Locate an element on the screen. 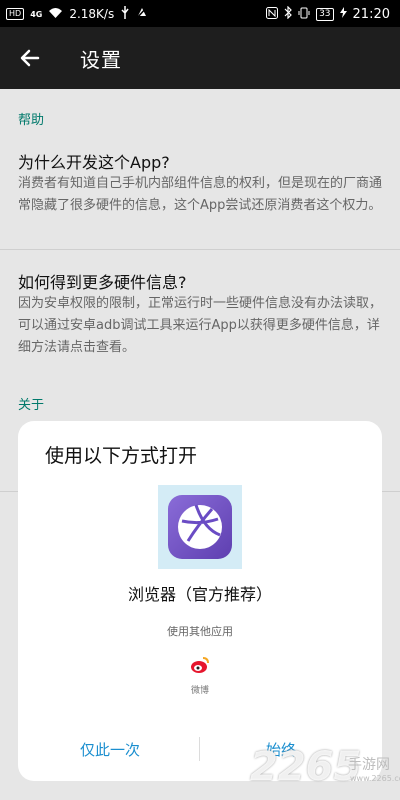 The height and width of the screenshot is (800, 400). help-item-title: 如何得到更多硬件信息? is located at coordinates (102, 281).